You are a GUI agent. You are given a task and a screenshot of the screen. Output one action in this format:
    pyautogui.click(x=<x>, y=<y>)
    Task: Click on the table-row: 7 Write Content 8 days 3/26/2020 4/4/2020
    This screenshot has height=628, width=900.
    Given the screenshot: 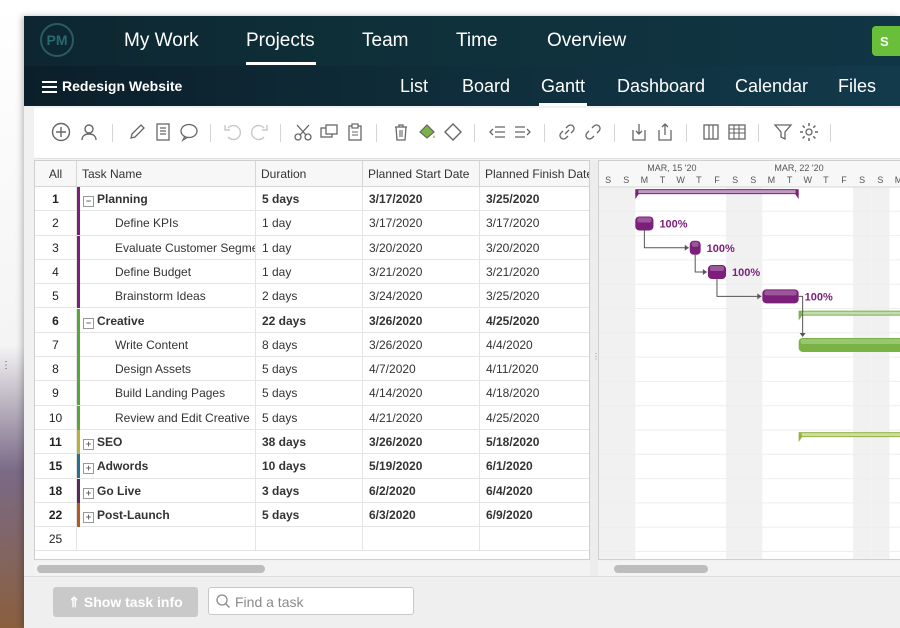 What is the action you would take?
    pyautogui.click(x=312, y=345)
    